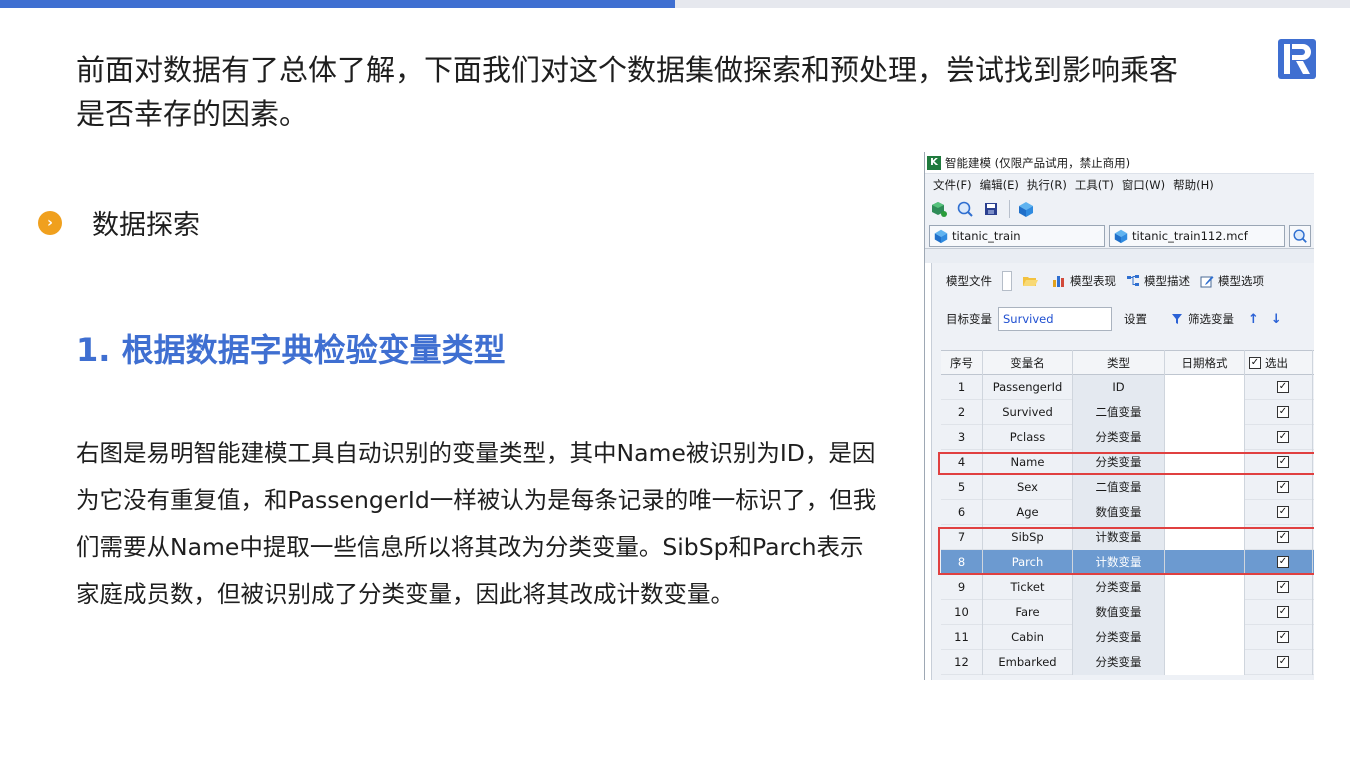 This screenshot has height=759, width=1350. I want to click on menu-tools: 工具(T), so click(1094, 185).